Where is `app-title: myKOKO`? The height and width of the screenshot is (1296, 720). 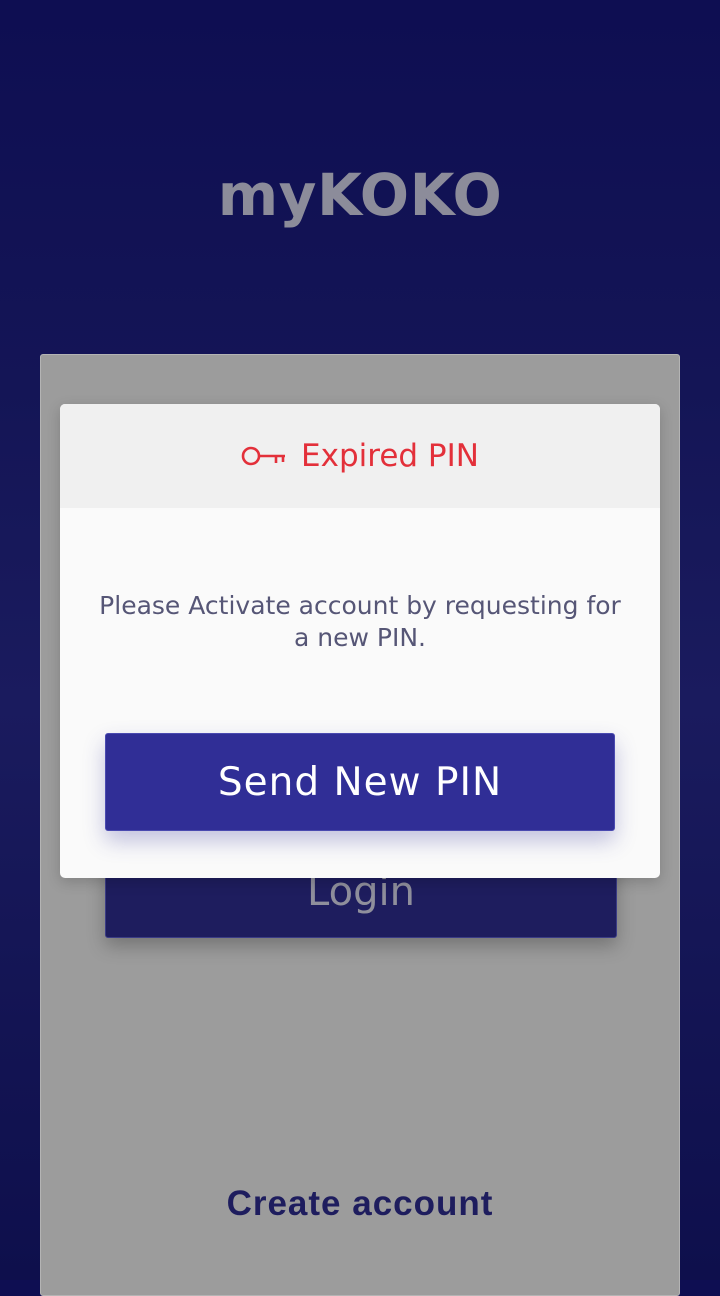 app-title: myKOKO is located at coordinates (360, 195).